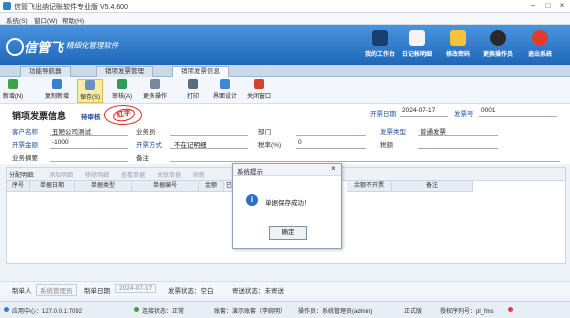 The image size is (570, 318). Describe the element at coordinates (89, 148) in the screenshot. I see `amount-underline` at that location.